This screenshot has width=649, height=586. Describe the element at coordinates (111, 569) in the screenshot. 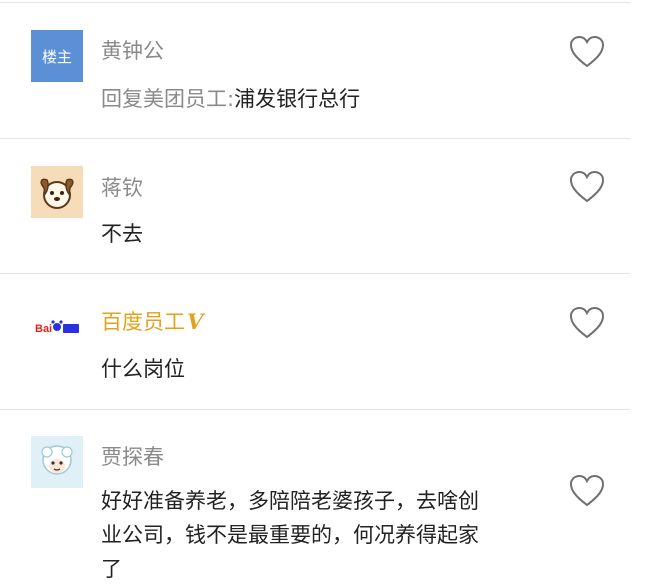

I see `comment-text-line-3: 了` at that location.